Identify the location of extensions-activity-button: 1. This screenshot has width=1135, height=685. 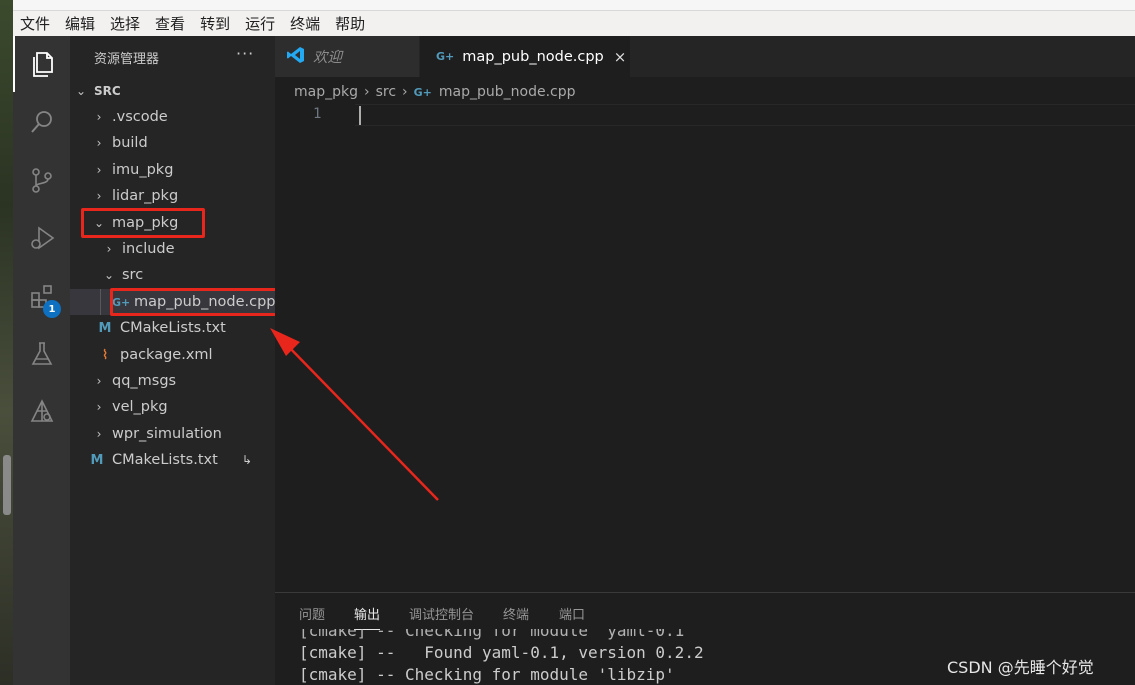
(41, 296).